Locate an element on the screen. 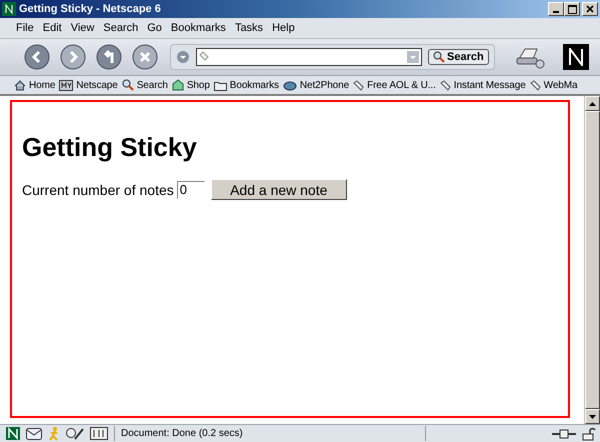 Image resolution: width=600 pixels, height=442 pixels. folder-icon is located at coordinates (220, 85).